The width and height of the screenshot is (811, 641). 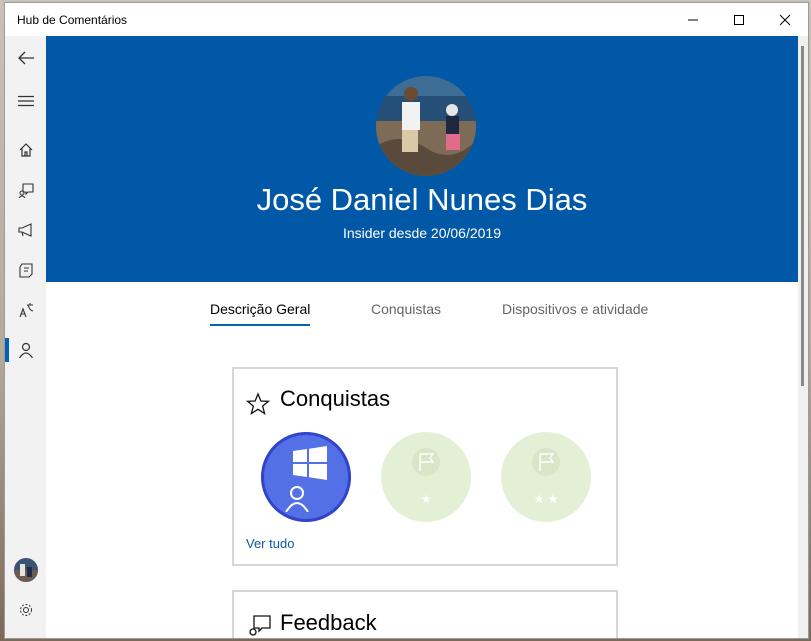 I want to click on vertical-scrollbar, so click(x=803, y=337).